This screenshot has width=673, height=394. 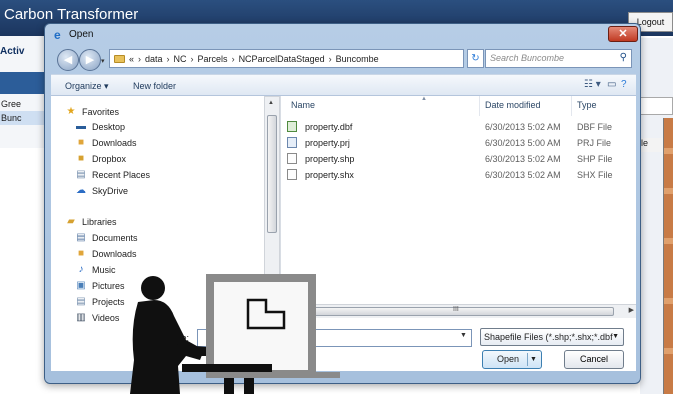 I want to click on nav-libraries: ▰ Libraries, so click(x=91, y=221).